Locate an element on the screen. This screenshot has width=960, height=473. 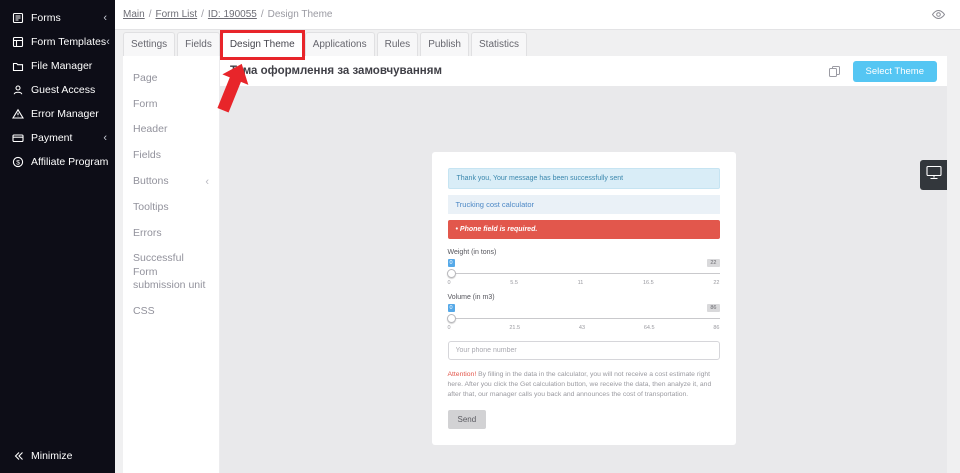
eye-icon is located at coordinates (938, 14).